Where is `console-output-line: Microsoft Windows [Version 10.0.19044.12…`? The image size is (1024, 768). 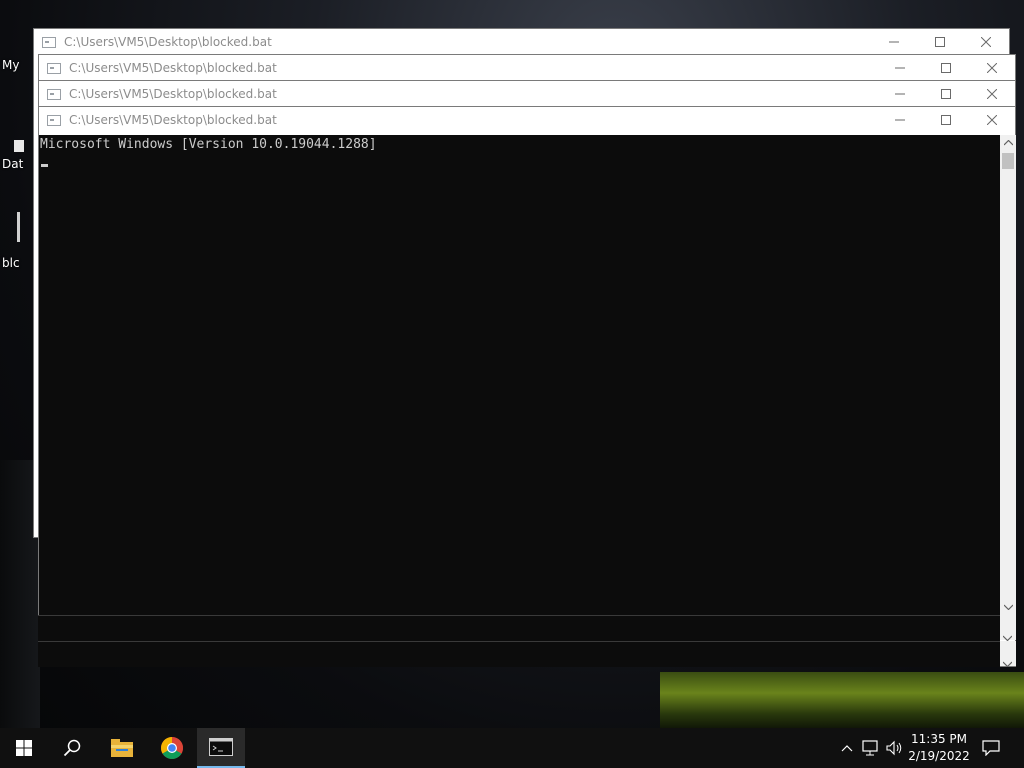
console-output-line: Microsoft Windows [Version 10.0.19044.12… is located at coordinates (208, 144).